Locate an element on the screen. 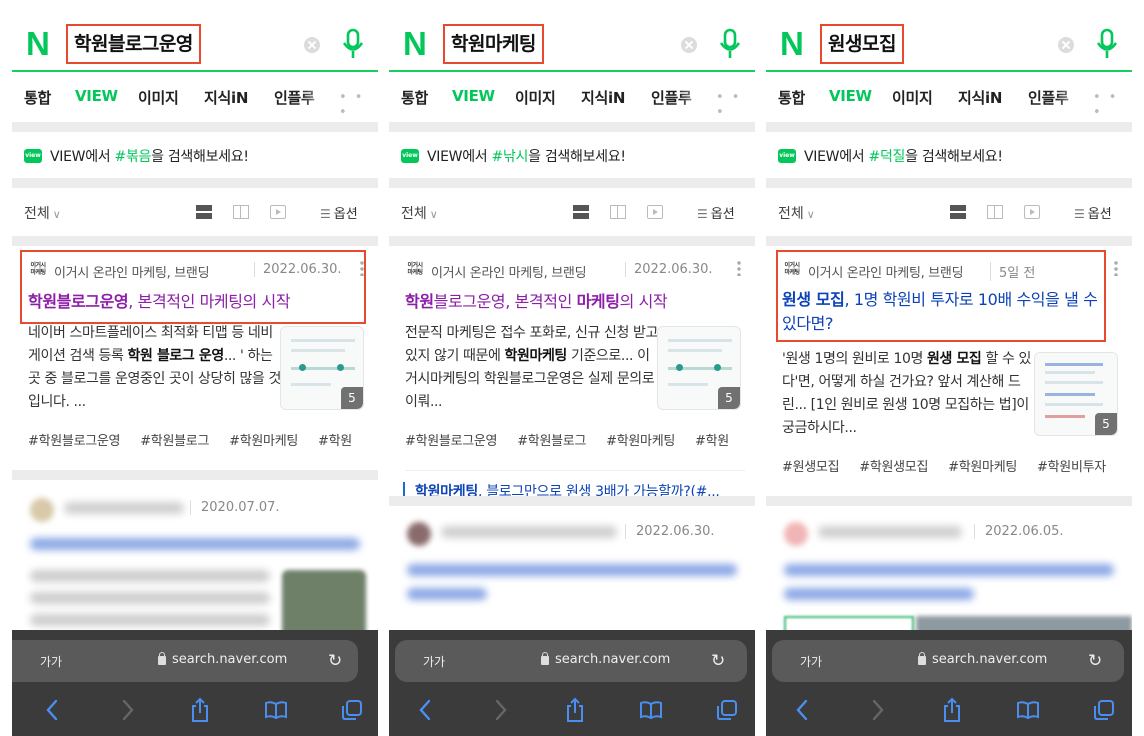 The height and width of the screenshot is (736, 1144). view-suggestion-banner: view VIEW에서 #덕질을 검색해보세요! is located at coordinates (949, 155).